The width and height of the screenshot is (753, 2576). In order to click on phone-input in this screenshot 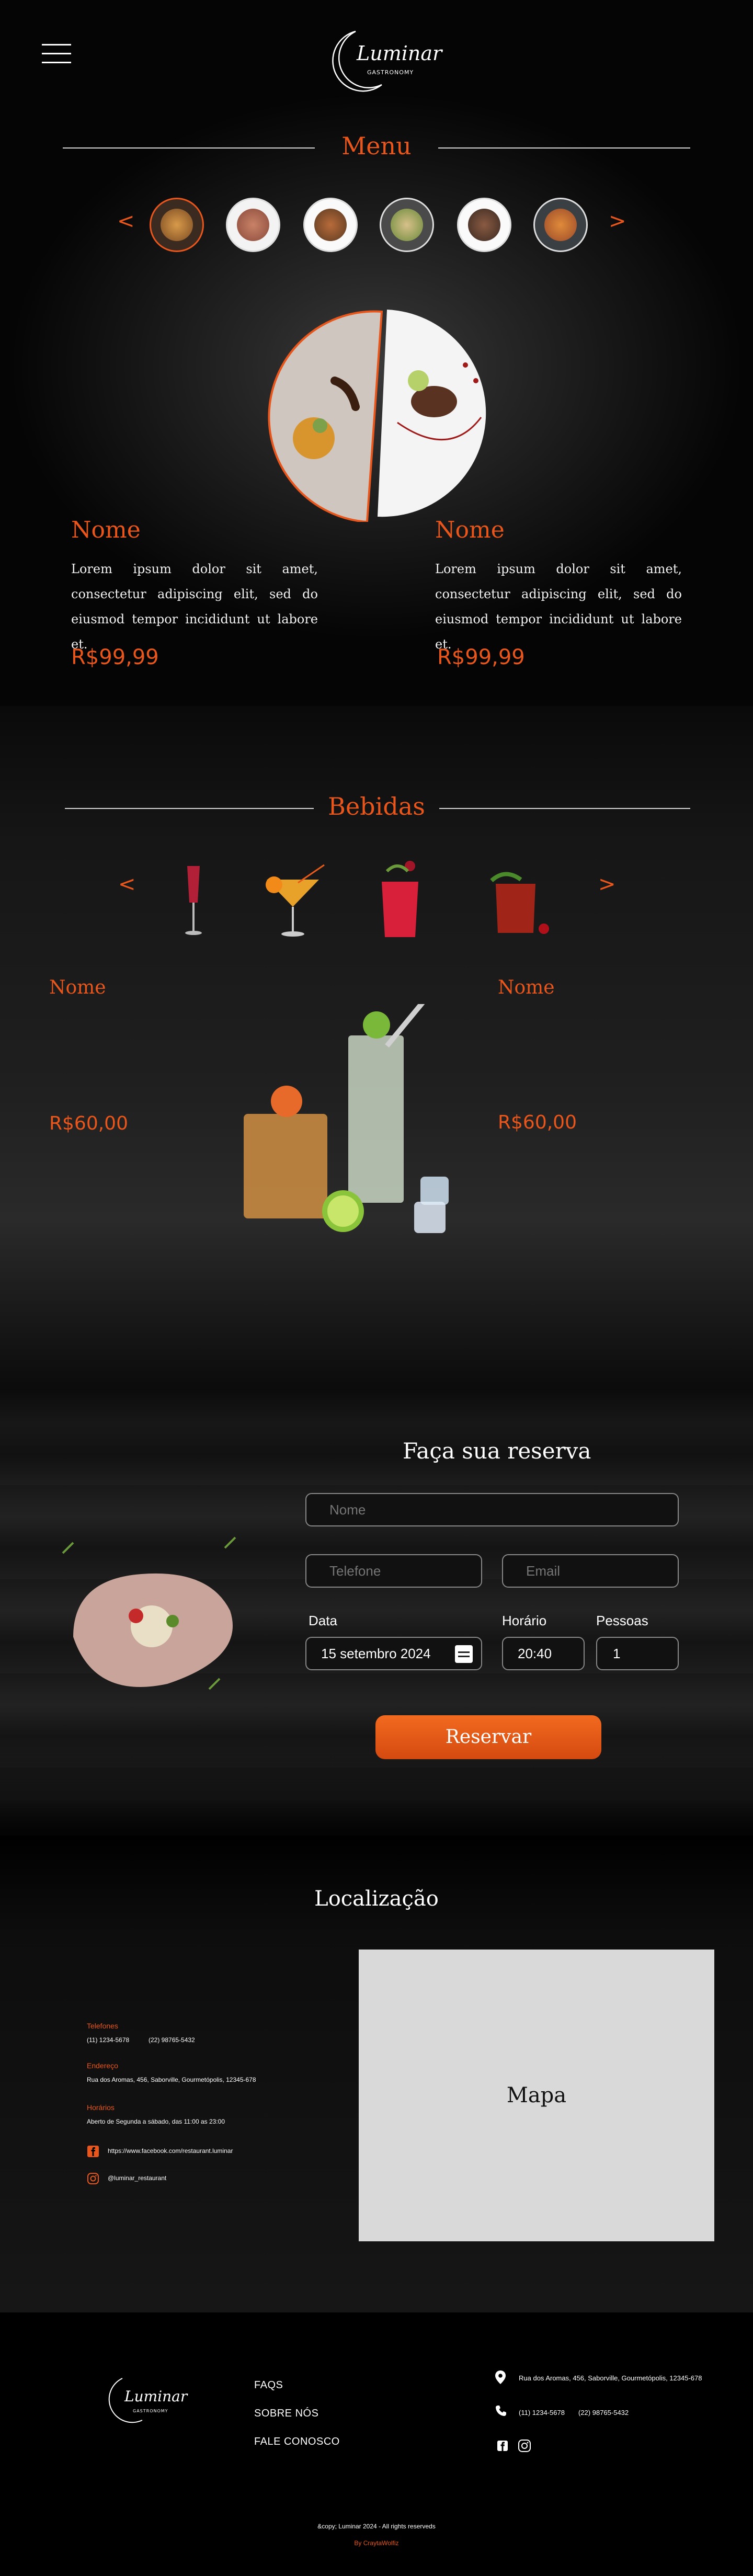, I will do `click(393, 1571)`.